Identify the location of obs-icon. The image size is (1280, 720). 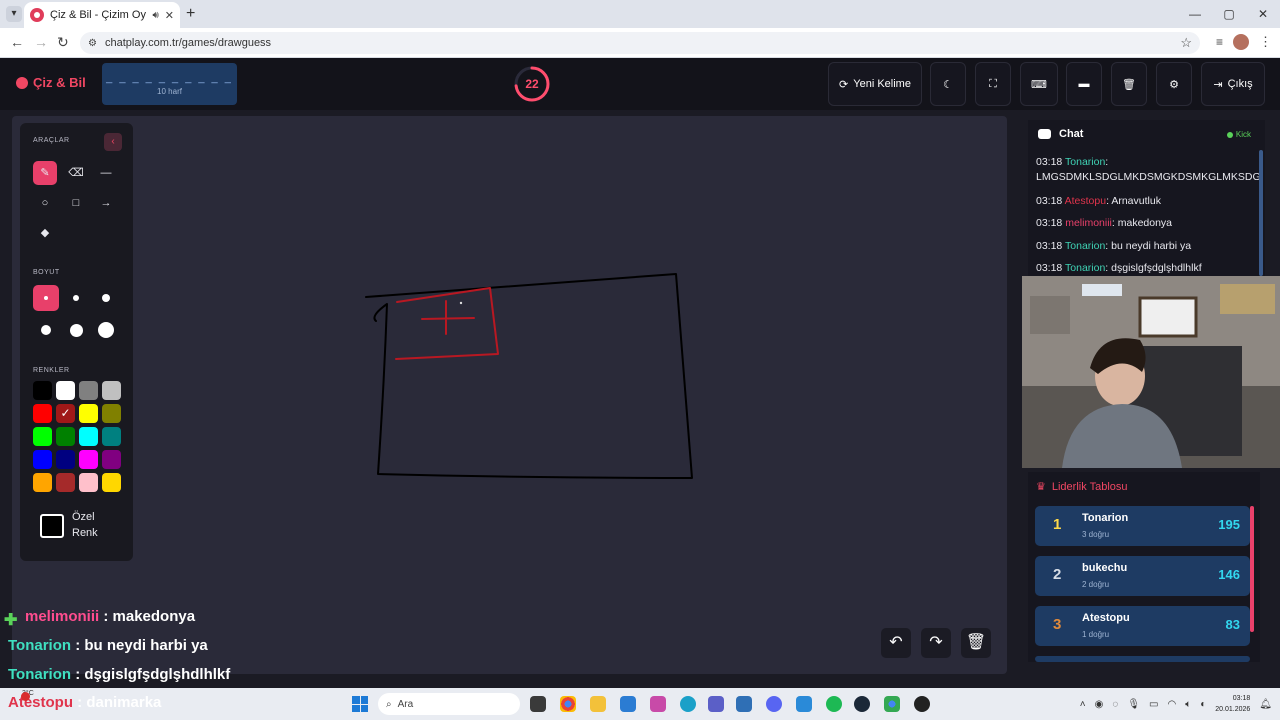
(922, 704).